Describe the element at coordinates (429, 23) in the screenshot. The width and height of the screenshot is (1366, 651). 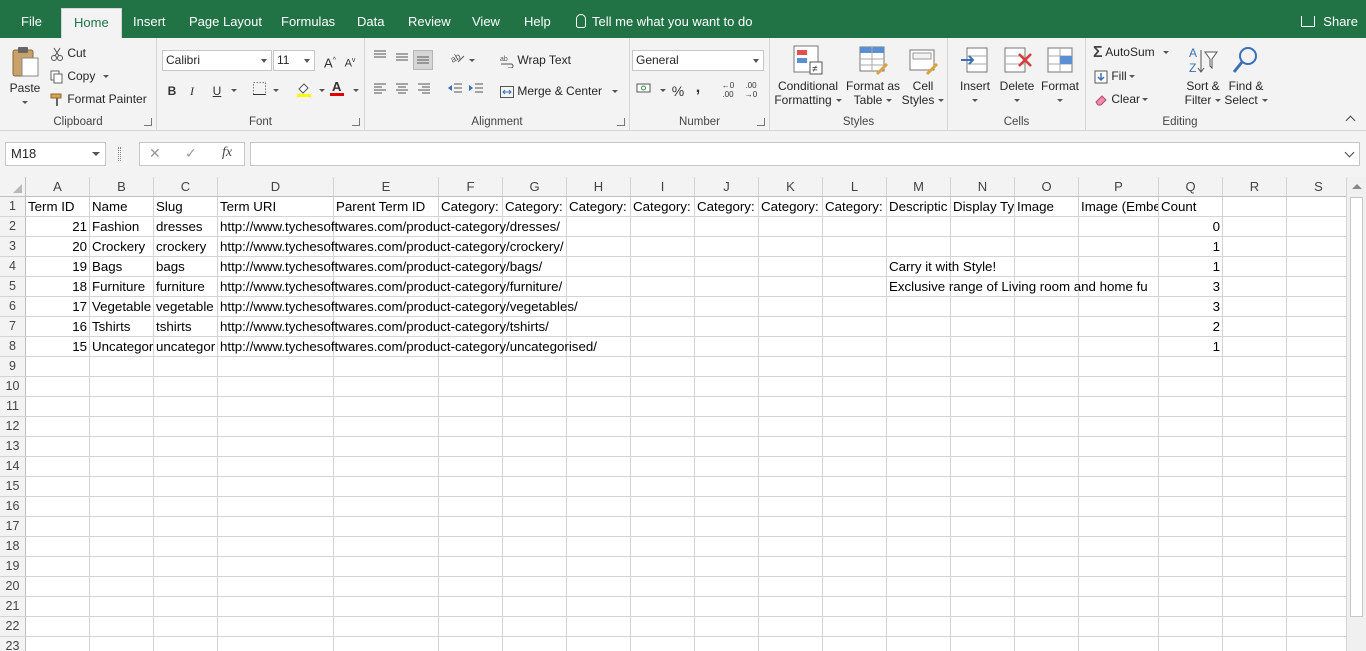
I see `tab-review: Review` at that location.